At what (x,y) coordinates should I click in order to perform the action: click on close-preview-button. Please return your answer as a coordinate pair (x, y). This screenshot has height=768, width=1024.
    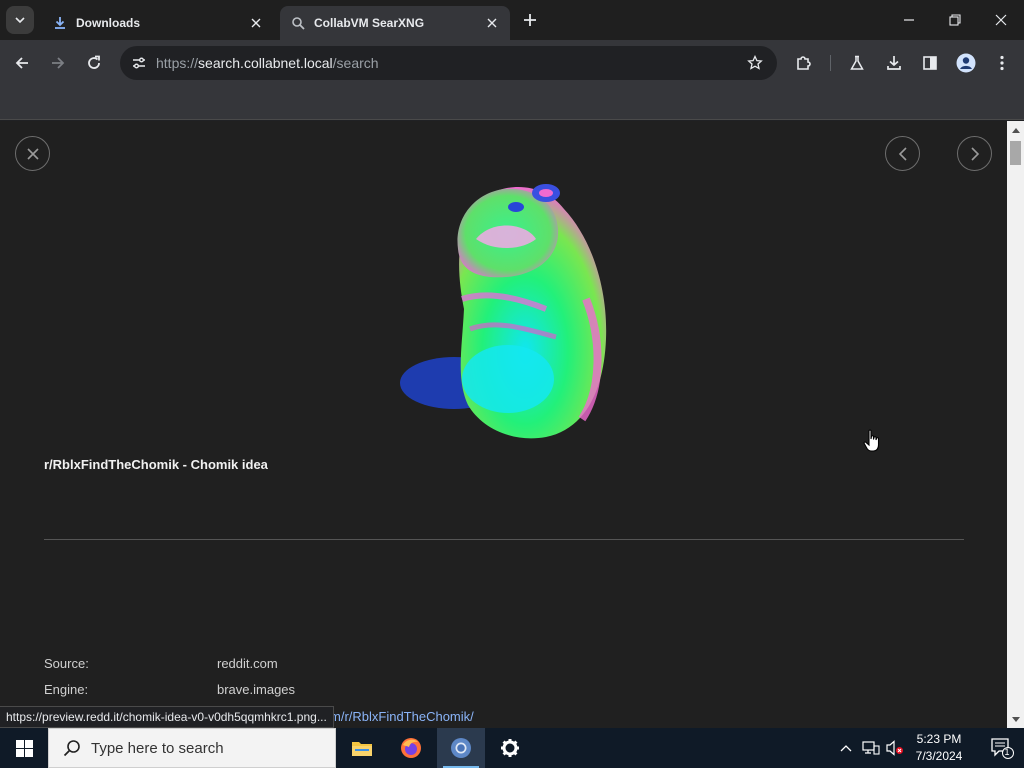
    Looking at the image, I should click on (32, 153).